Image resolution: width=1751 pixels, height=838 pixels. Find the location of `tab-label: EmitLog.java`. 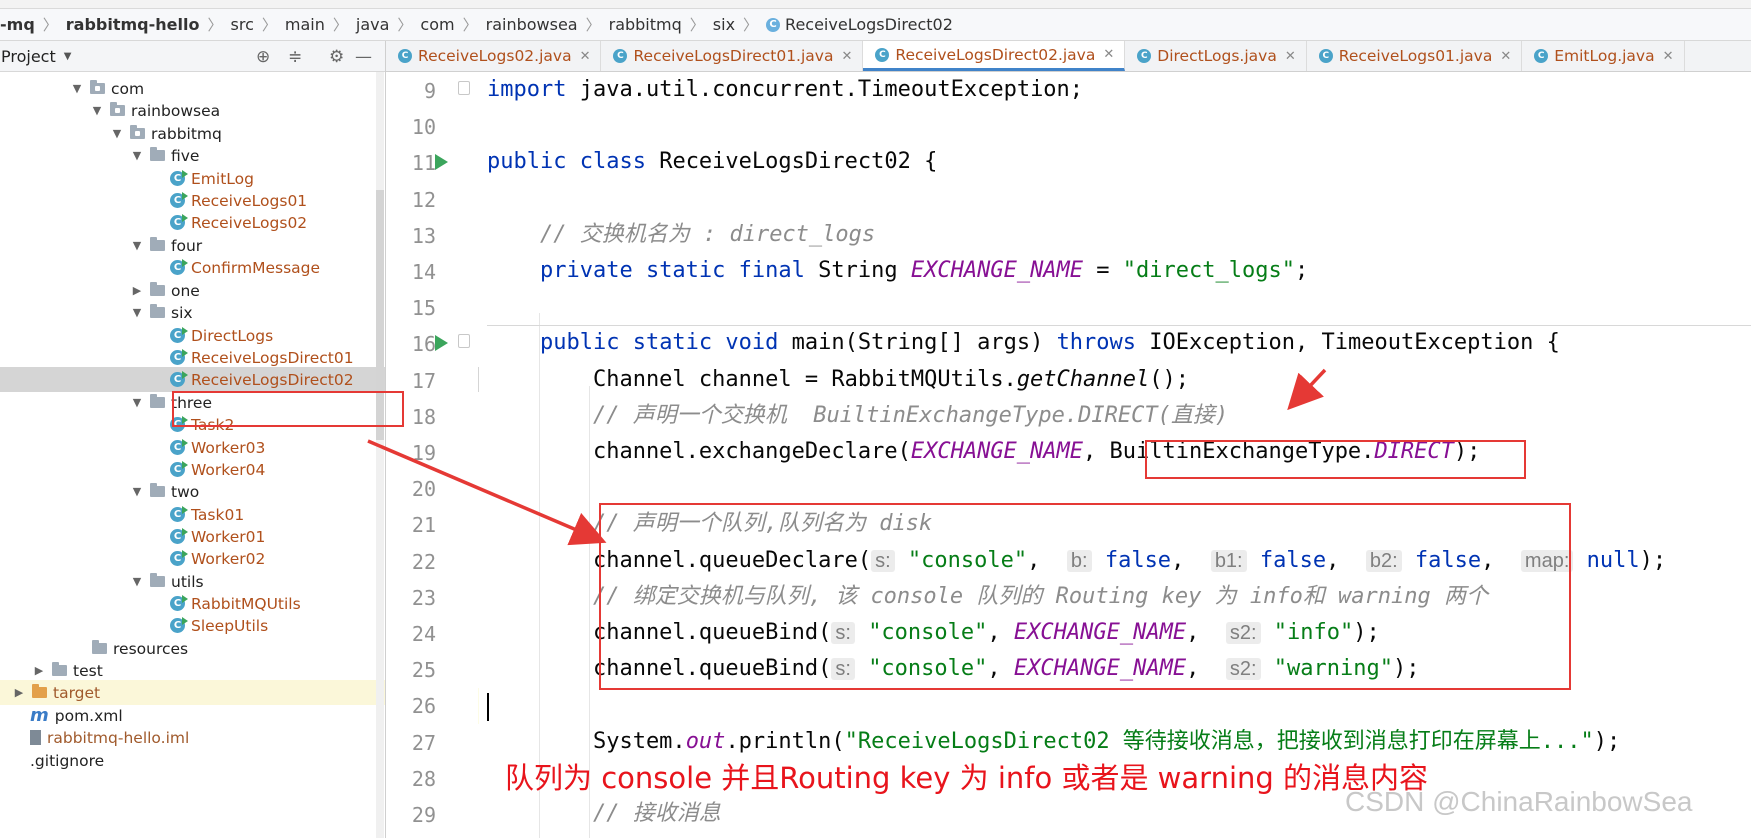

tab-label: EmitLog.java is located at coordinates (1604, 56).